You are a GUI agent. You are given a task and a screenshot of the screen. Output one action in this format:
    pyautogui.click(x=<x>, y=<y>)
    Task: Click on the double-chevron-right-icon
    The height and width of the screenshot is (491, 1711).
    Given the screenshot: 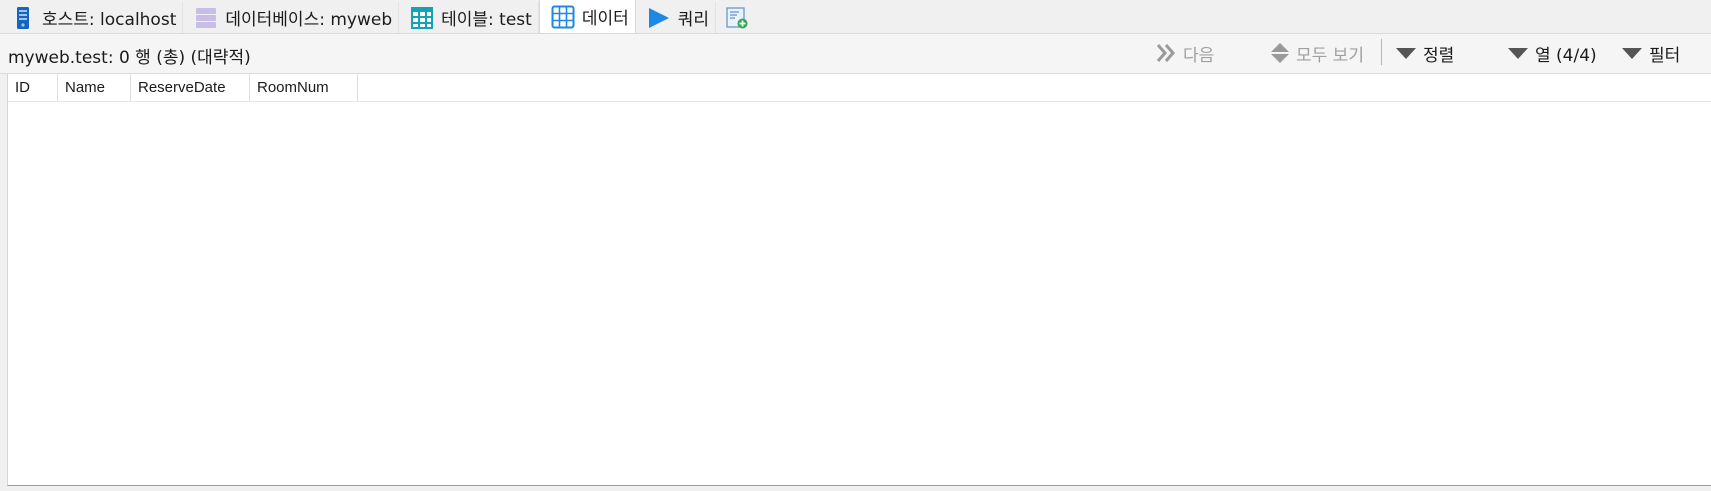 What is the action you would take?
    pyautogui.click(x=1166, y=53)
    